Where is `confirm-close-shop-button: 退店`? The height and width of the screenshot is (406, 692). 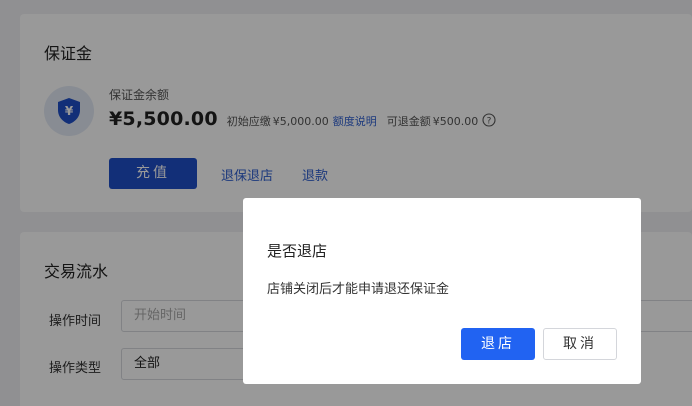
confirm-close-shop-button: 退店 is located at coordinates (498, 344).